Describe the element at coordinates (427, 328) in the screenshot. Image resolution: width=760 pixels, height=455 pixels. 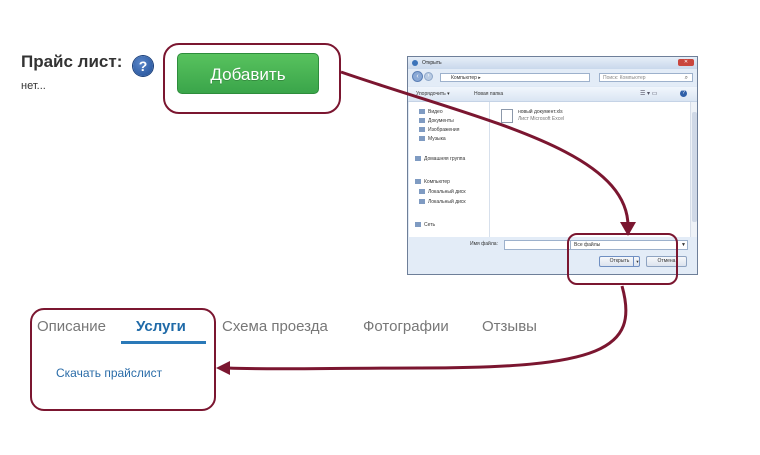
I see `arrow-dialog-to-services` at that location.